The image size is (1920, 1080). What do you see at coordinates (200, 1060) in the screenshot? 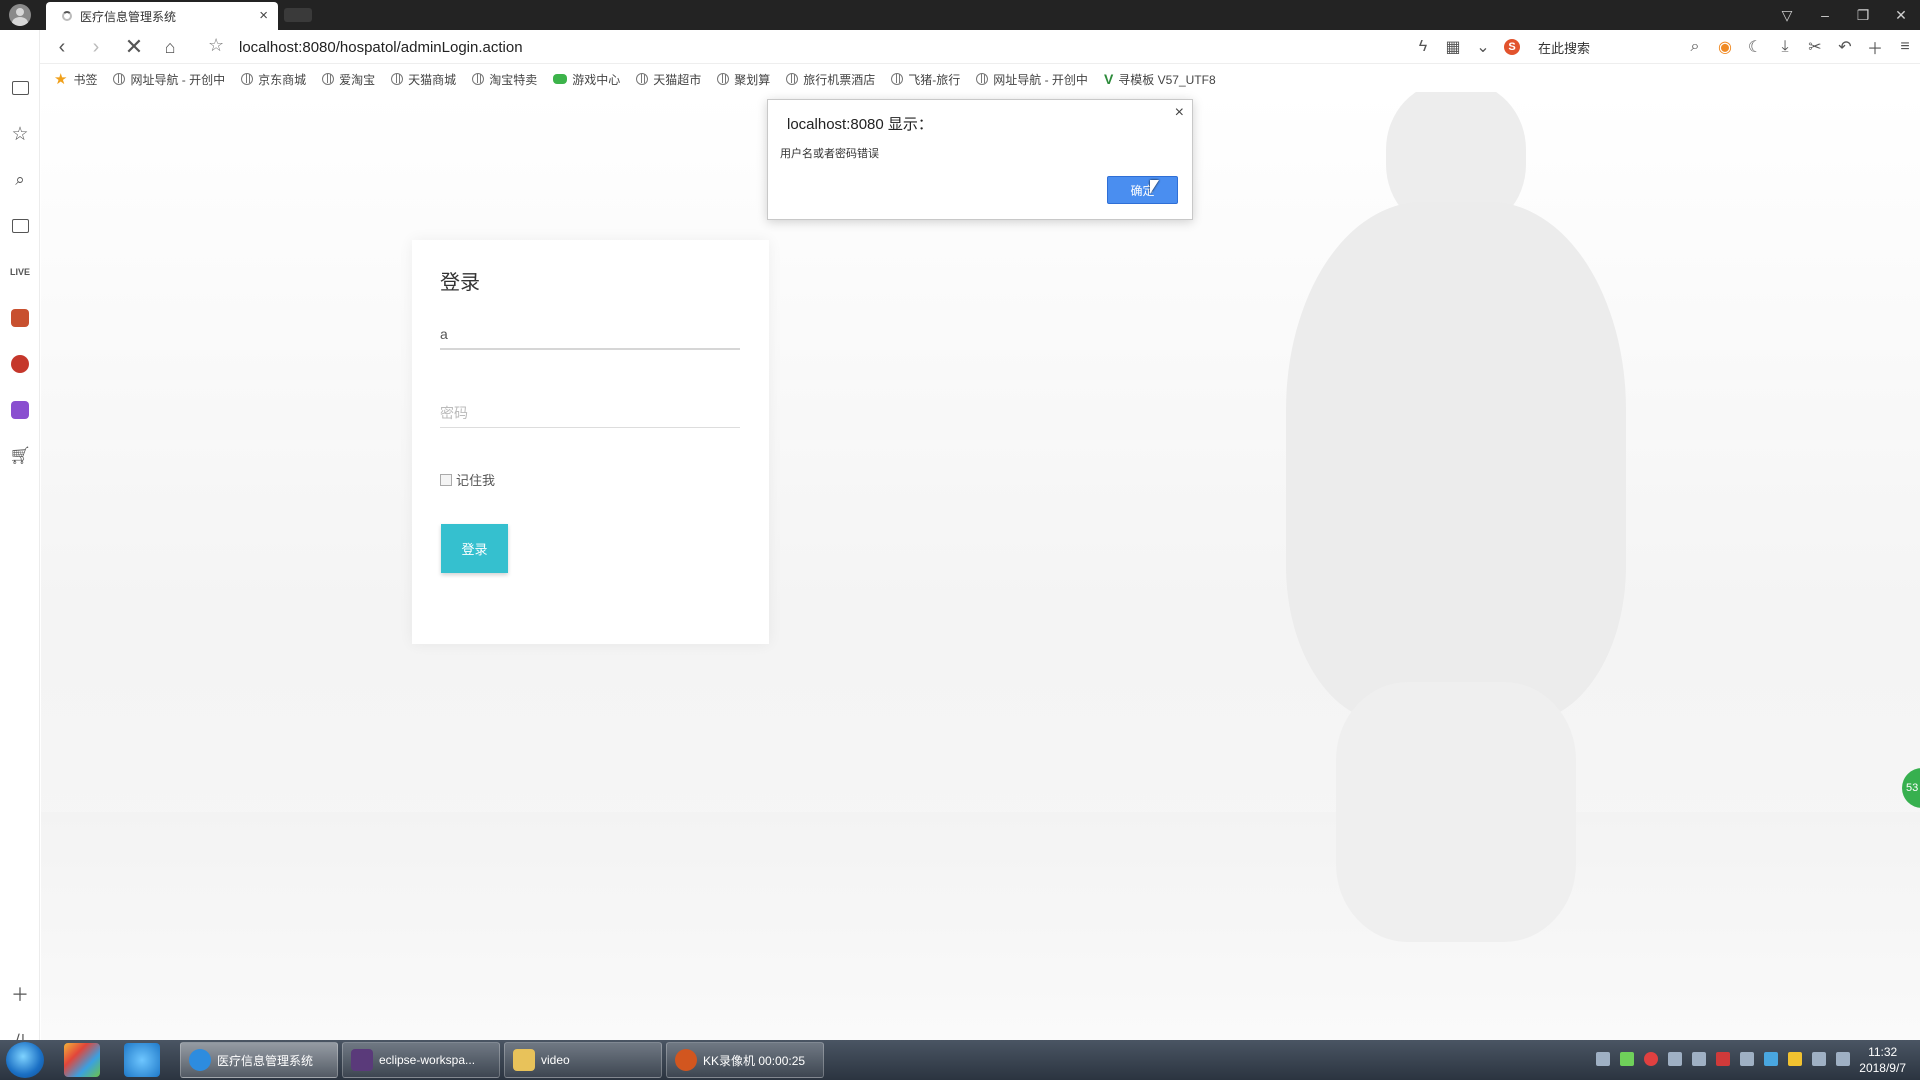
I see `browser-icon` at bounding box center [200, 1060].